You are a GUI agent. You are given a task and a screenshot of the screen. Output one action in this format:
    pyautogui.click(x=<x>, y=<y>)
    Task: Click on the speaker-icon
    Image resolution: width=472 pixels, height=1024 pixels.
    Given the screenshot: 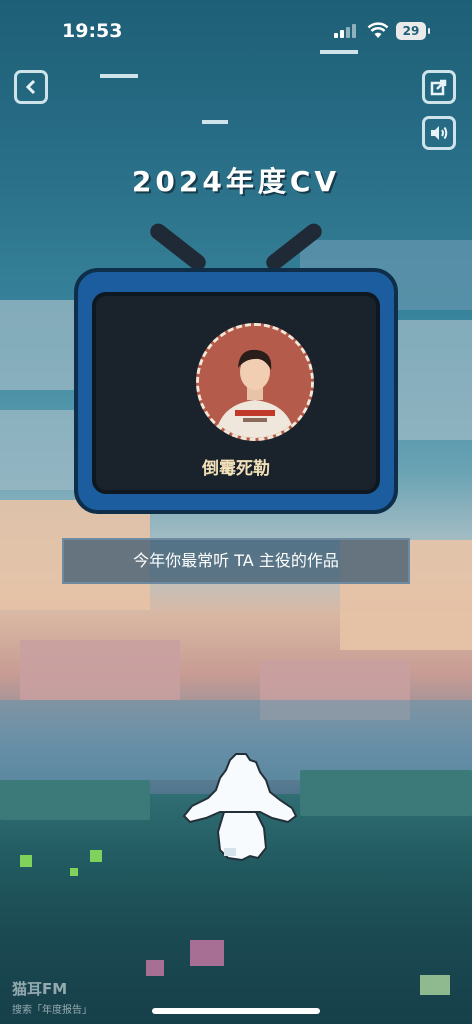 What is the action you would take?
    pyautogui.click(x=439, y=133)
    